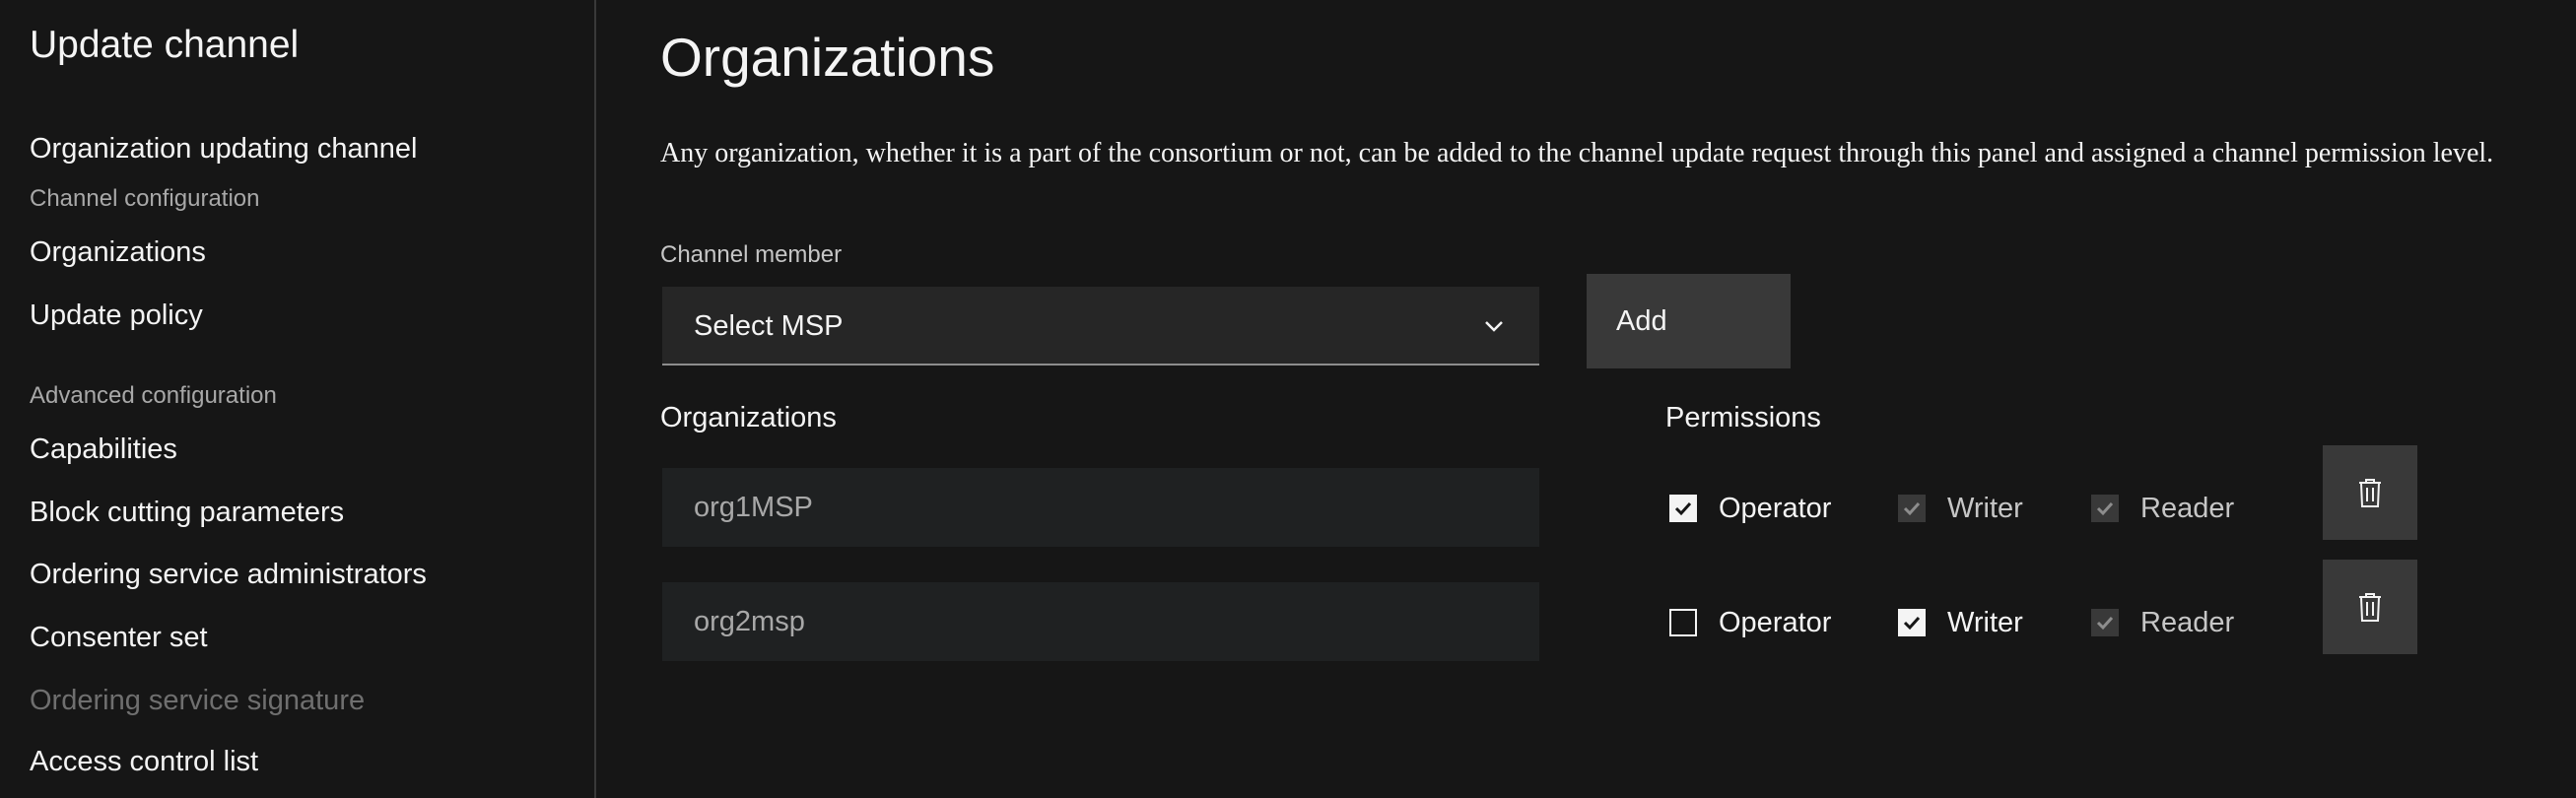  What do you see at coordinates (153, 395) in the screenshot?
I see `sidebar-section-advanced-configuration: Advanced configuration` at bounding box center [153, 395].